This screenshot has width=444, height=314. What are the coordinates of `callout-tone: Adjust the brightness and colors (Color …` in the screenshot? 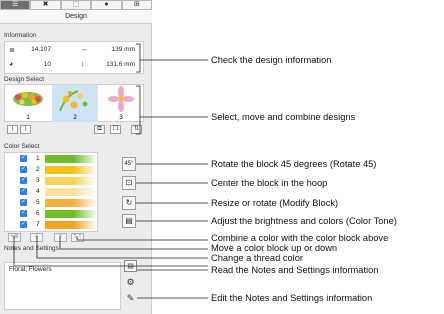 It's located at (304, 221).